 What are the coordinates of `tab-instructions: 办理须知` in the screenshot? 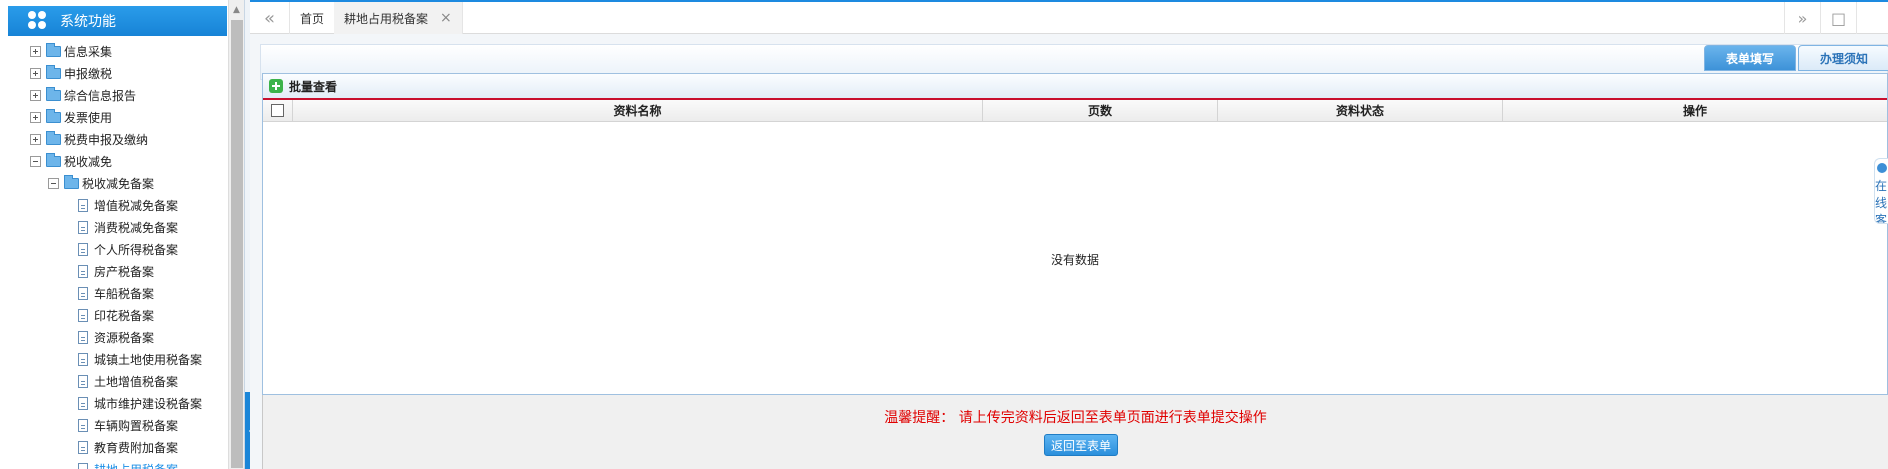 It's located at (1843, 58).